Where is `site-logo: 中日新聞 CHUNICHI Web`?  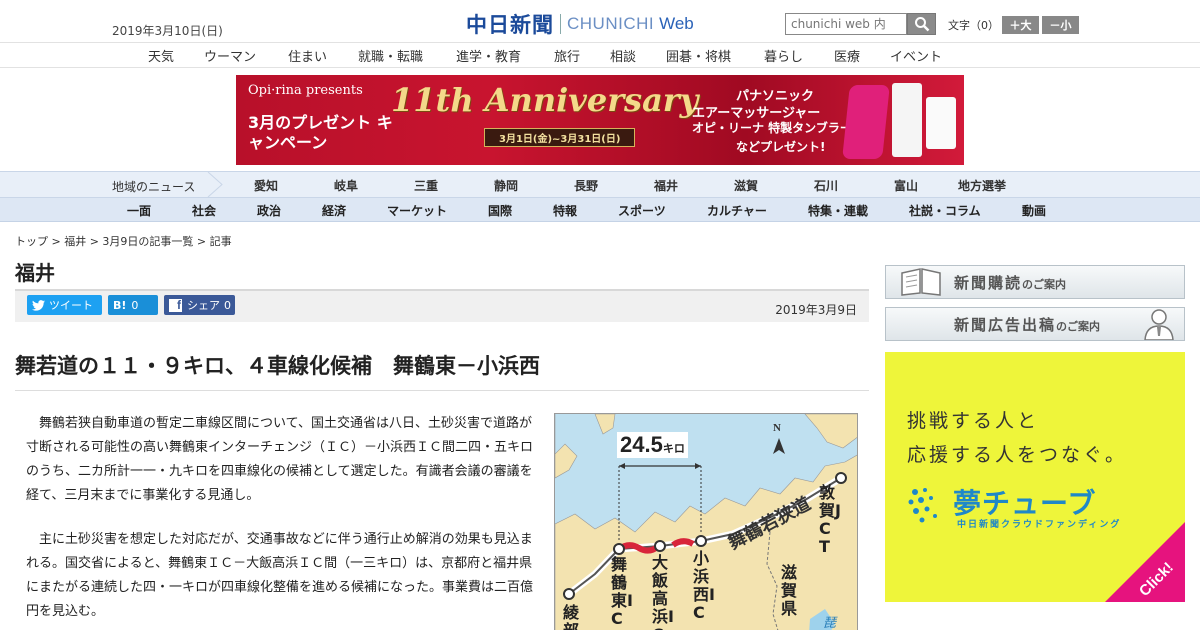
site-logo: 中日新聞 CHUNICHI Web is located at coordinates (580, 24).